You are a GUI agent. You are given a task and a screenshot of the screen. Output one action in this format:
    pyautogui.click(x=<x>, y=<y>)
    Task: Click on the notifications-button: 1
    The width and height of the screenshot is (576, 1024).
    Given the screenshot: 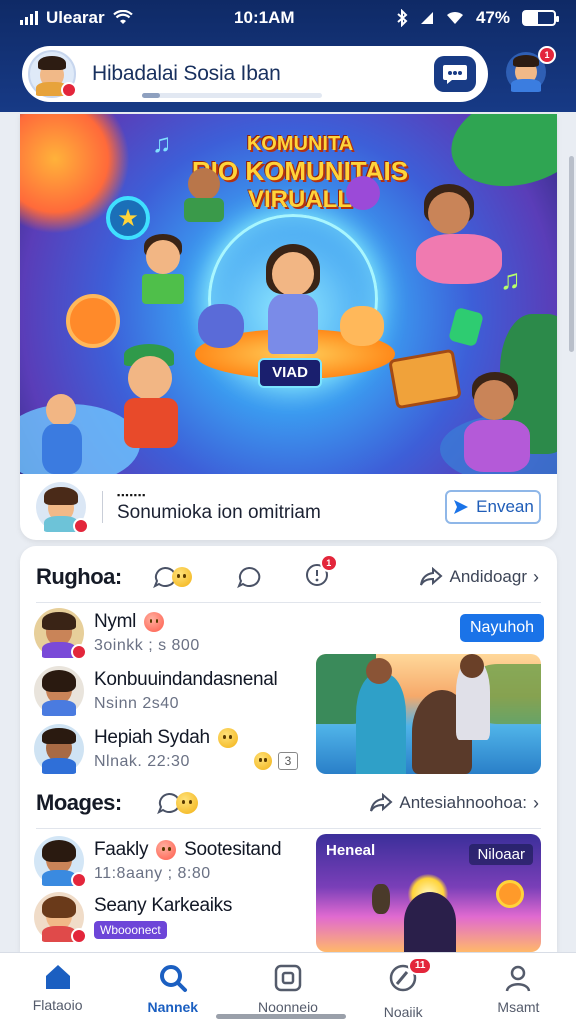 What is the action you would take?
    pyautogui.click(x=321, y=573)
    